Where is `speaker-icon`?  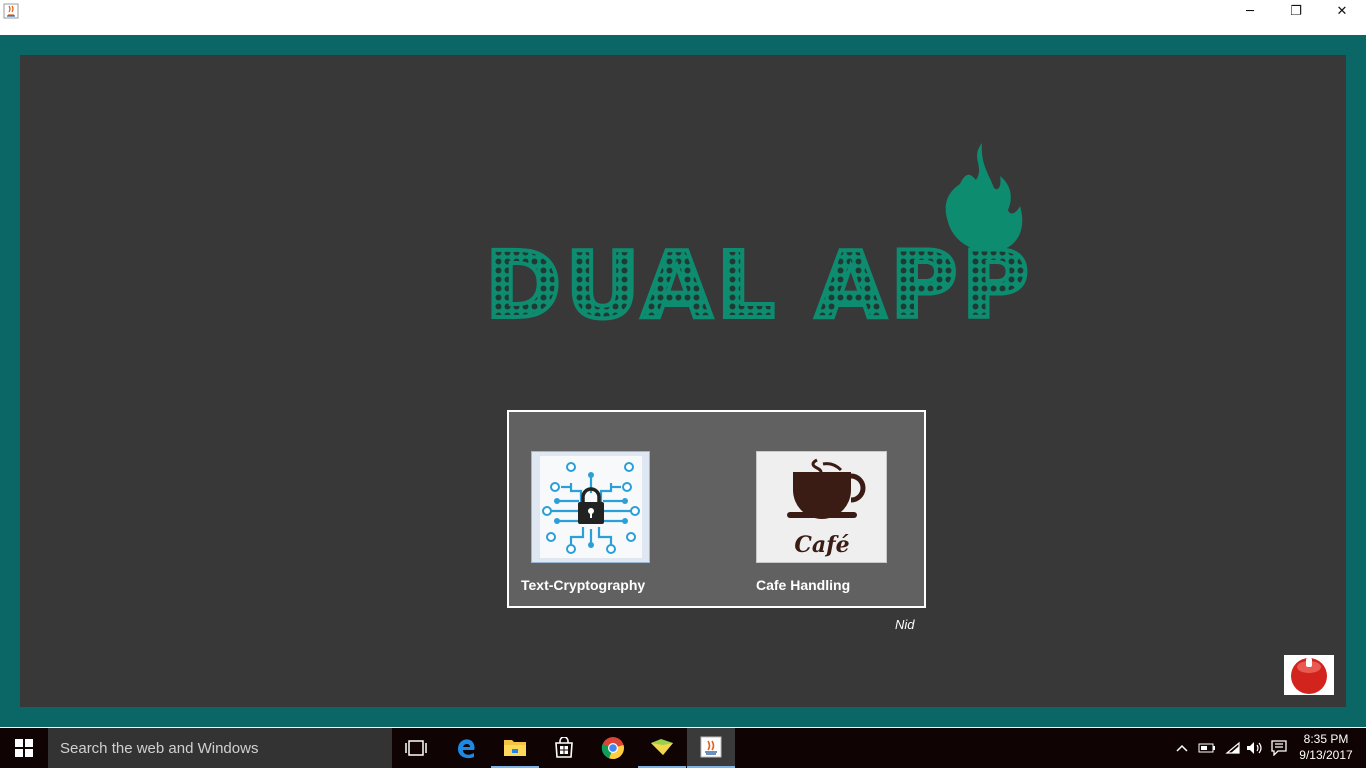 speaker-icon is located at coordinates (1254, 748).